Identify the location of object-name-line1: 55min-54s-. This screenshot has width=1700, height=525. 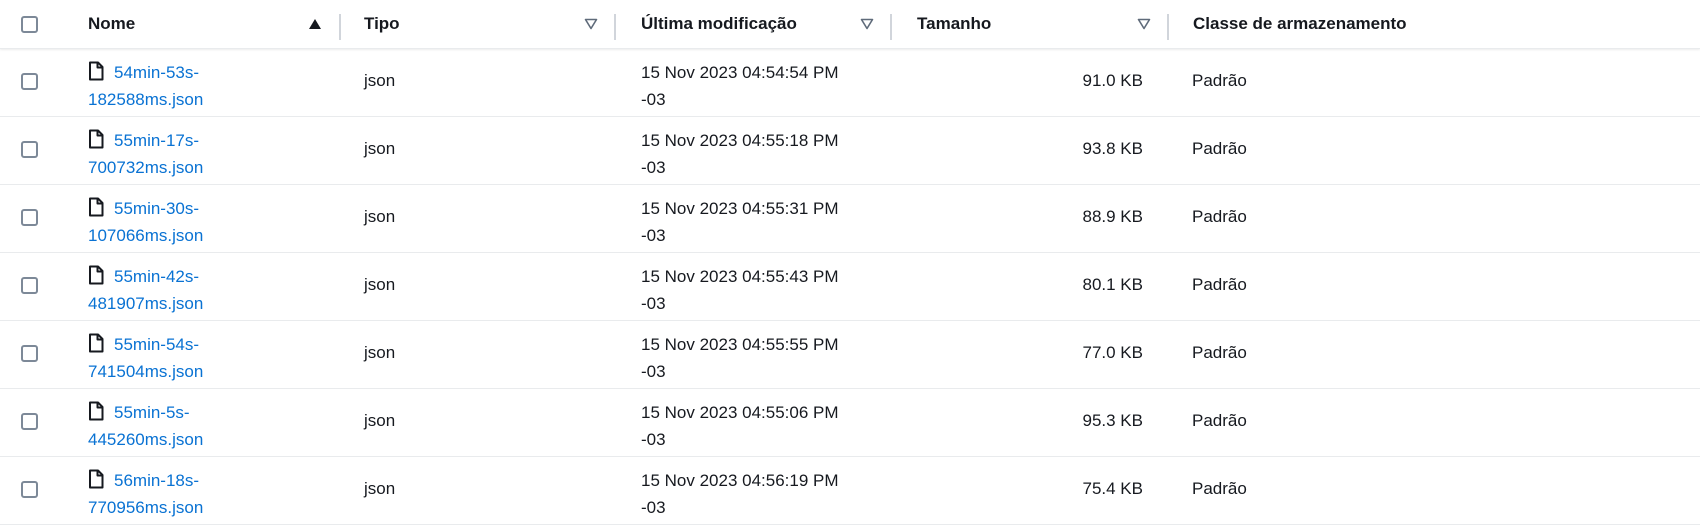
(157, 344).